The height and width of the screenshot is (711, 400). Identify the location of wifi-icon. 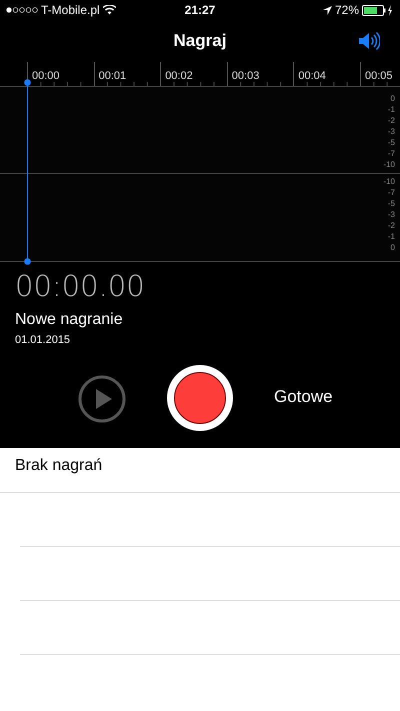
(109, 10).